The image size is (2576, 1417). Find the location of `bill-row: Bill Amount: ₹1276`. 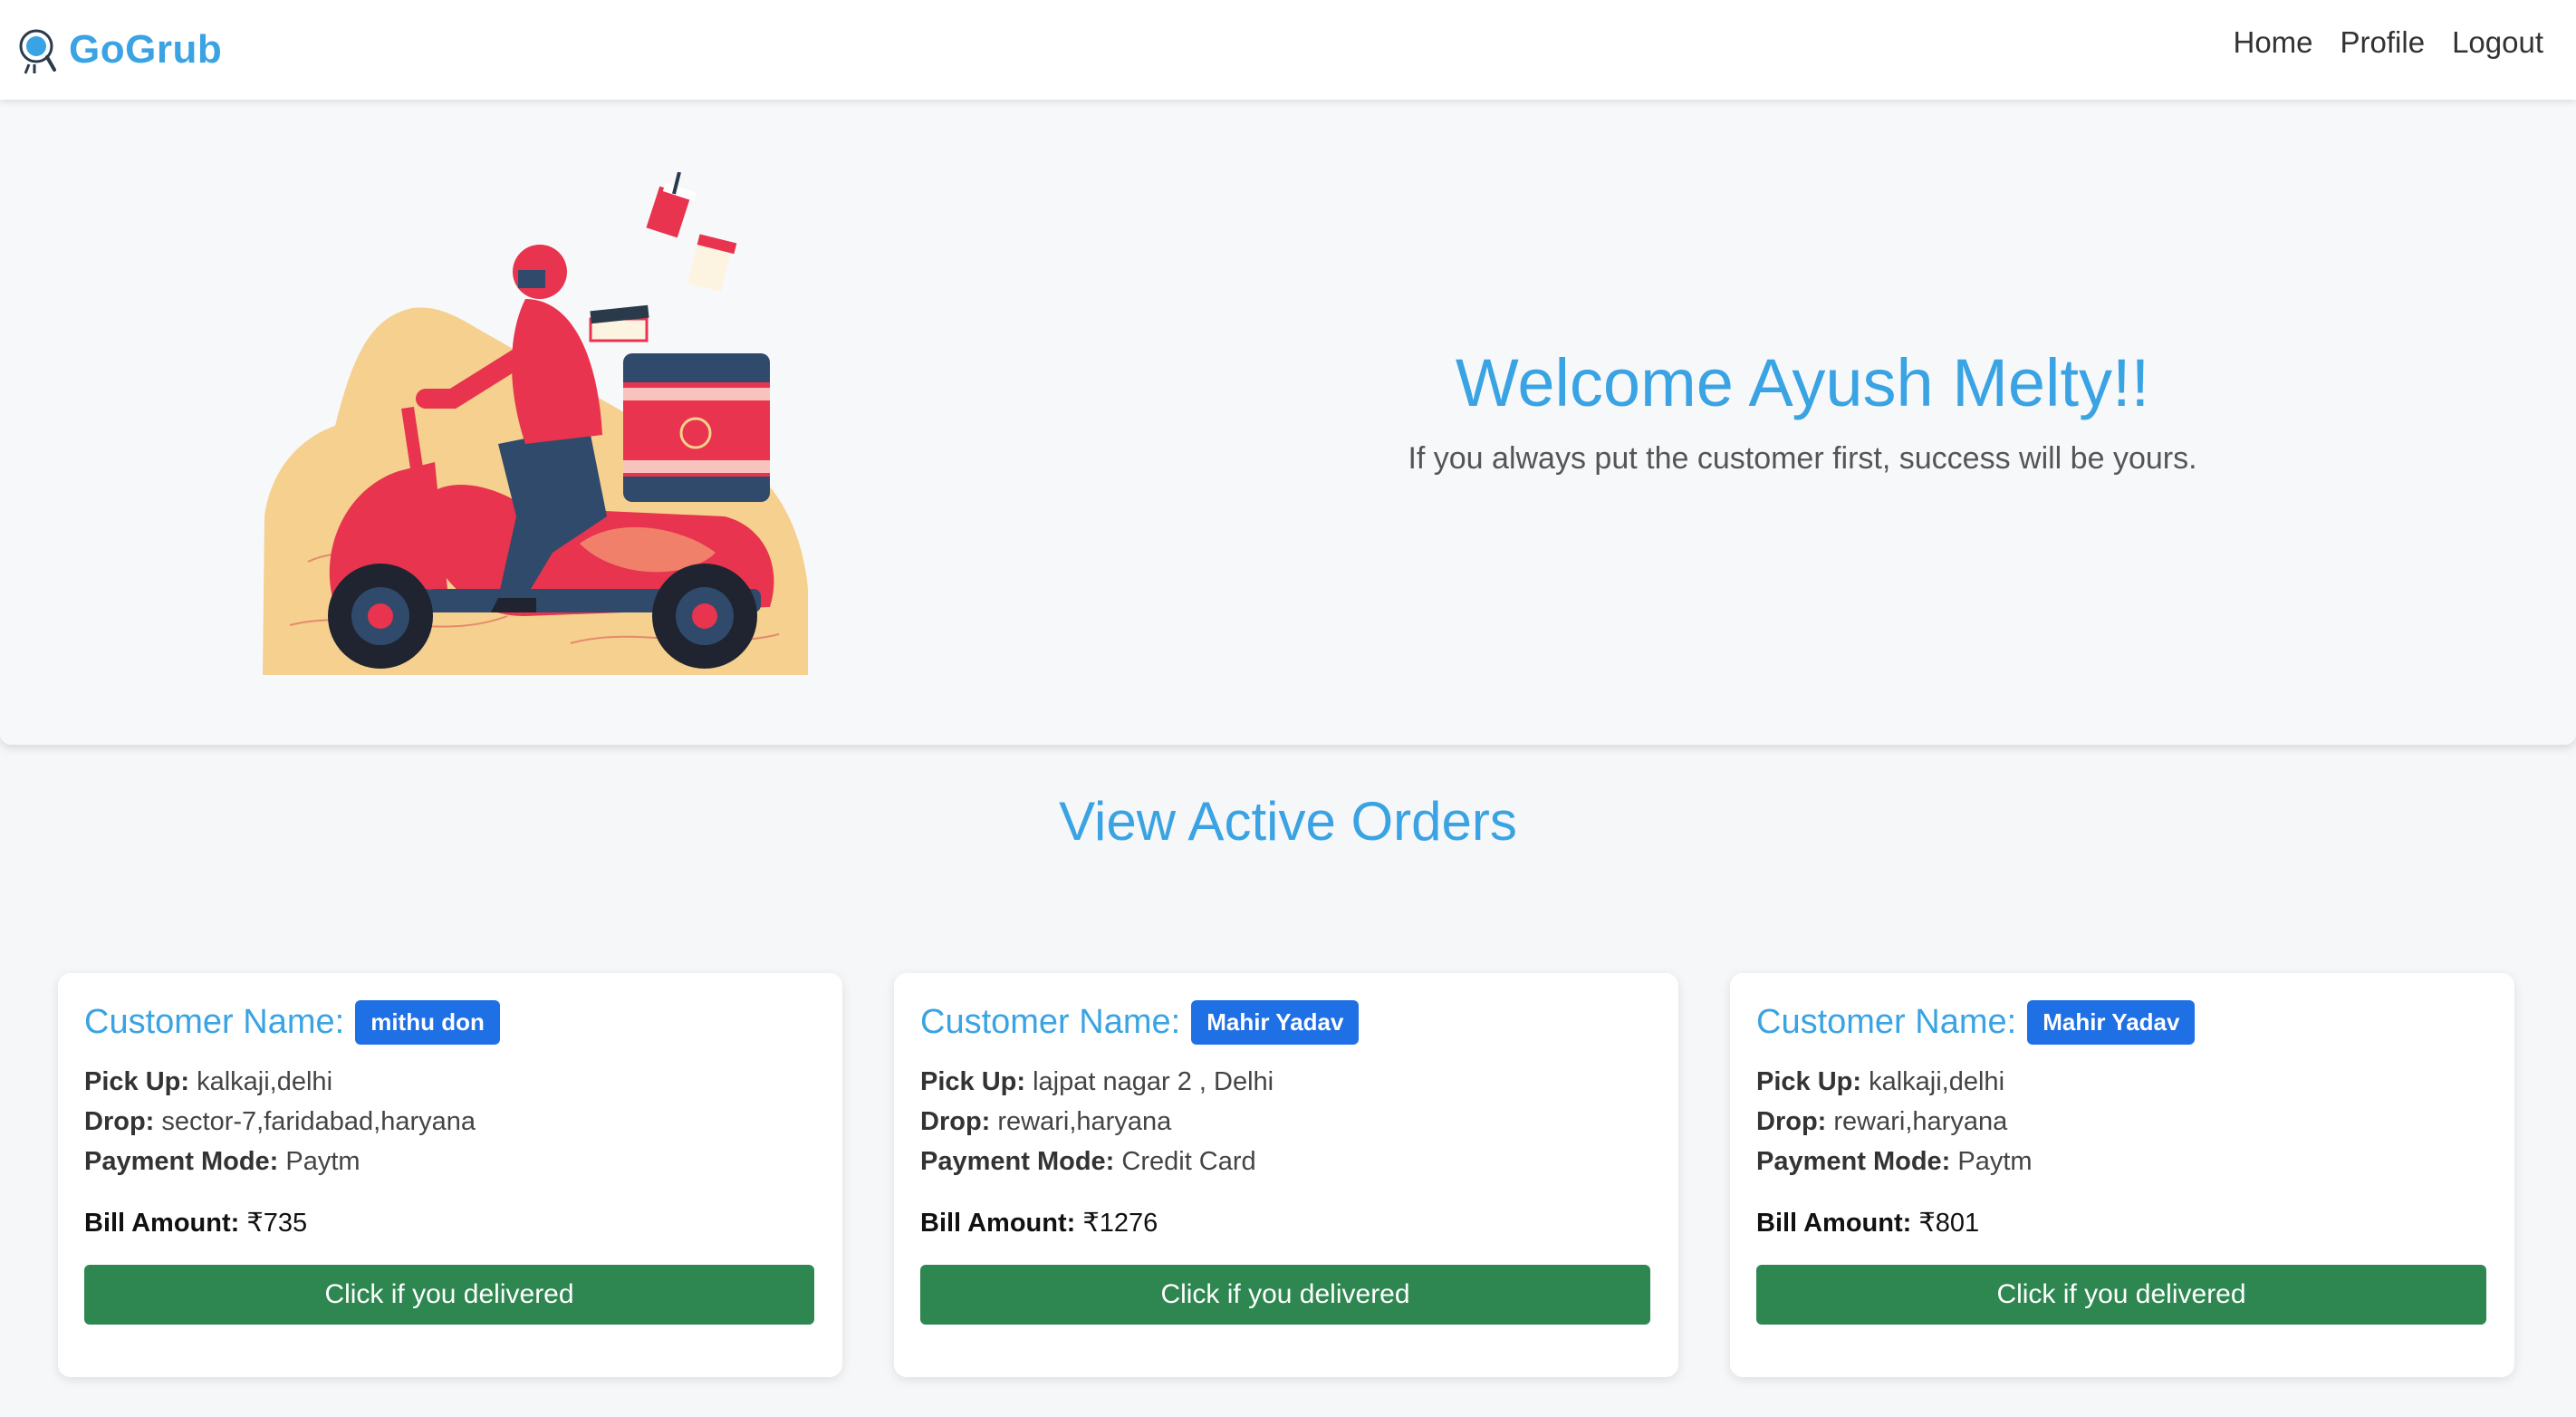

bill-row: Bill Amount: ₹1276 is located at coordinates (1286, 1223).